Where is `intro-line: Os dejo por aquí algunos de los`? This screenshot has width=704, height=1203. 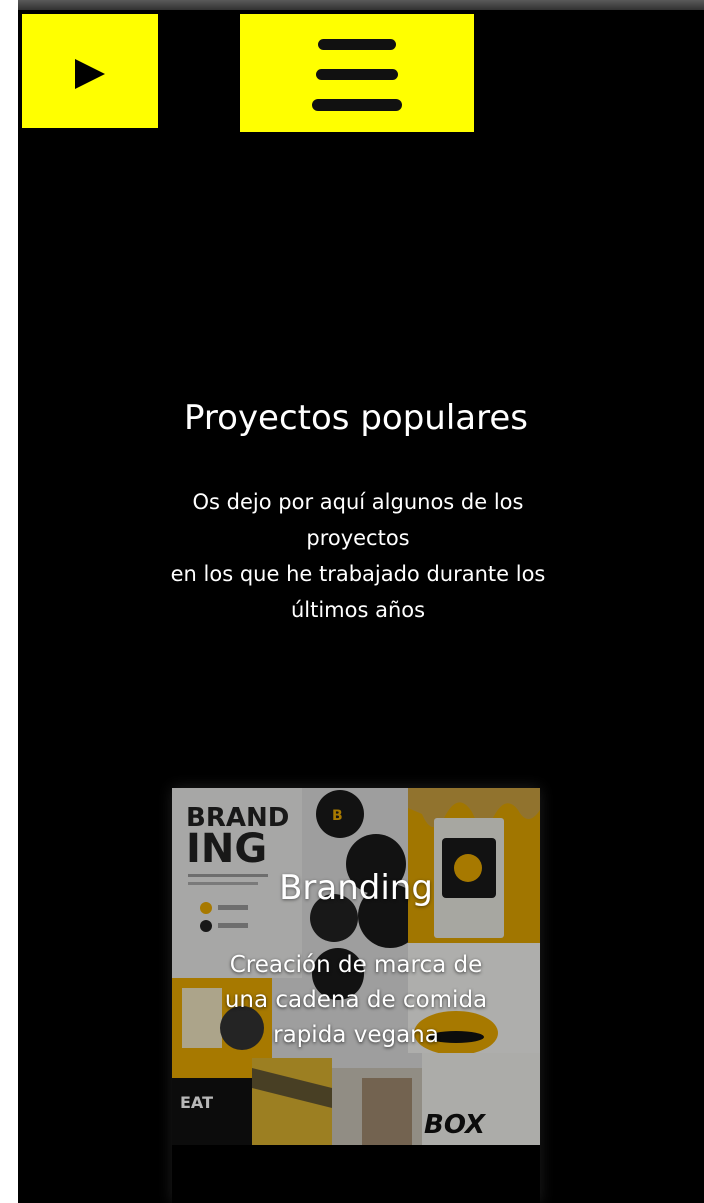
intro-line: Os dejo por aquí algunos de los is located at coordinates (358, 502).